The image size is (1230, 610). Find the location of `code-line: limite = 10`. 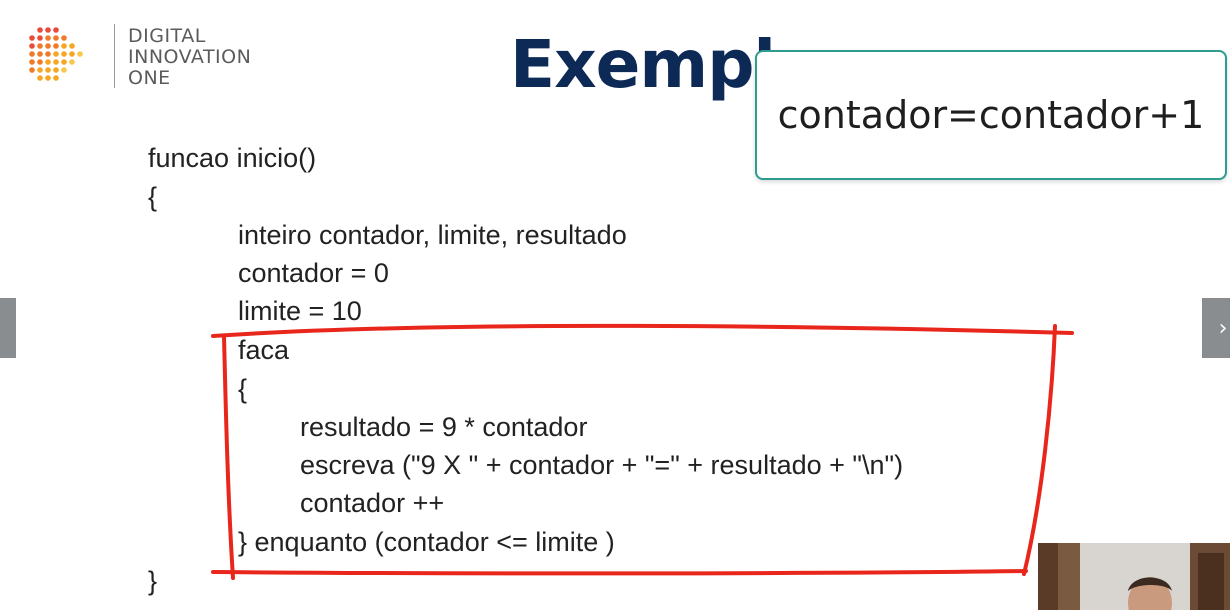

code-line: limite = 10 is located at coordinates (300, 311).